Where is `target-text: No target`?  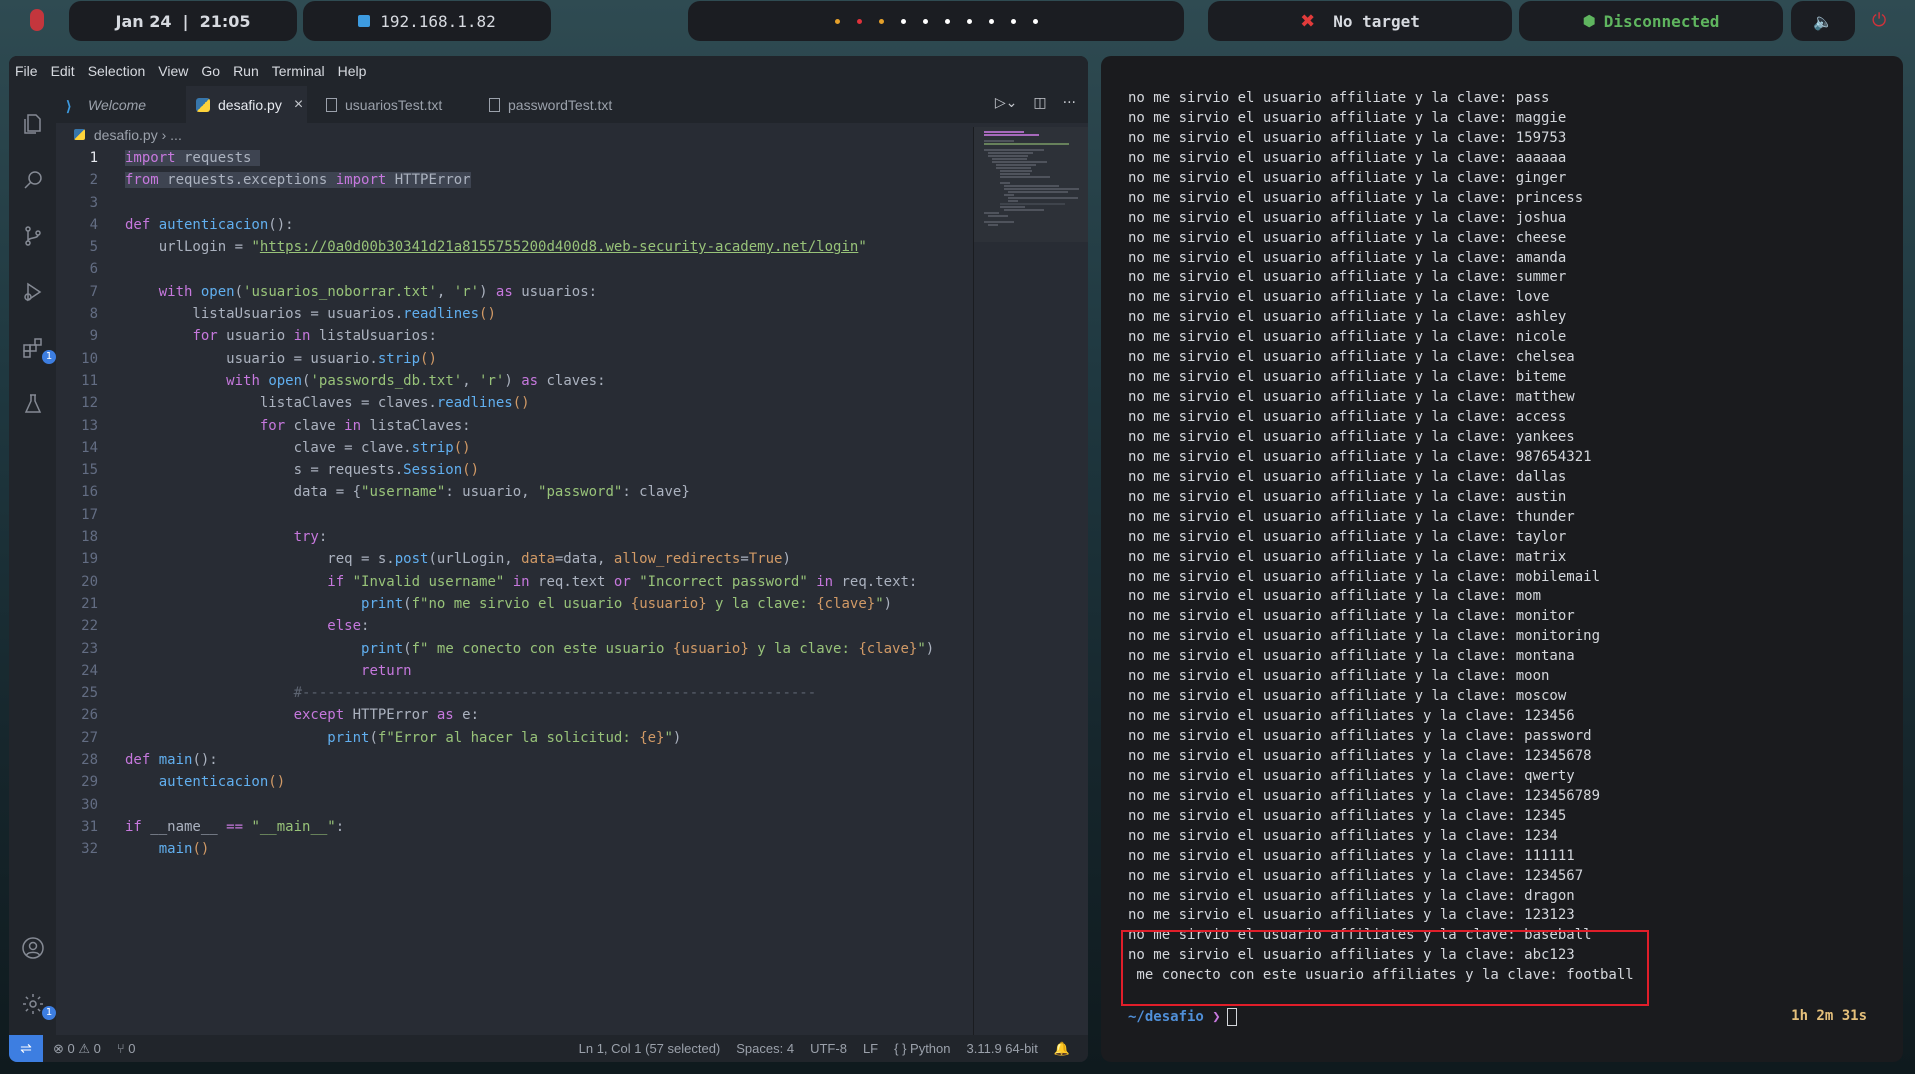 target-text: No target is located at coordinates (1376, 21).